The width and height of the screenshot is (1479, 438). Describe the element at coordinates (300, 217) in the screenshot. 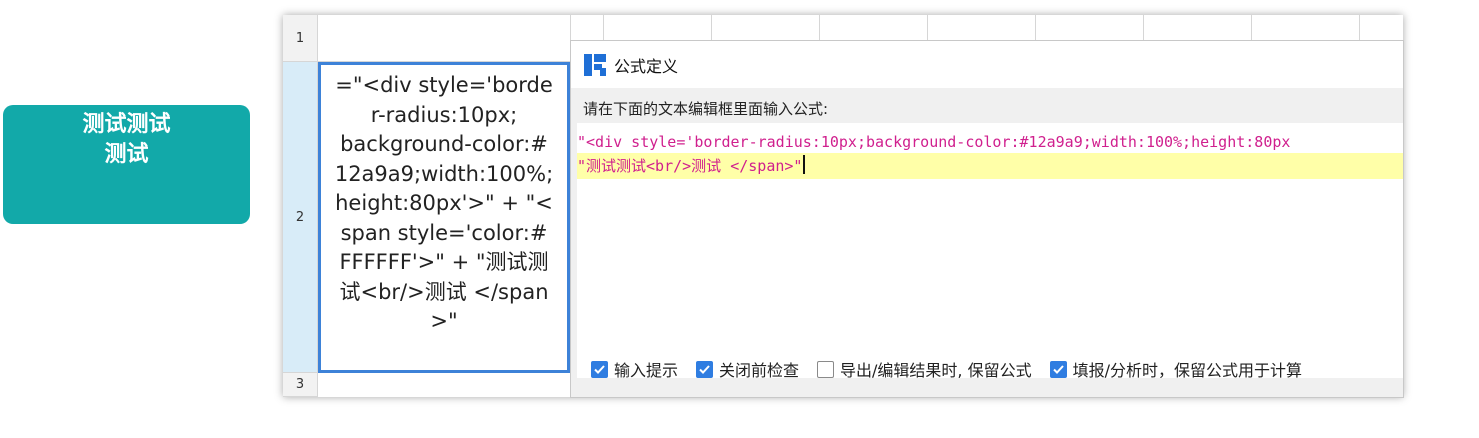

I see `row-header-2: 2` at that location.